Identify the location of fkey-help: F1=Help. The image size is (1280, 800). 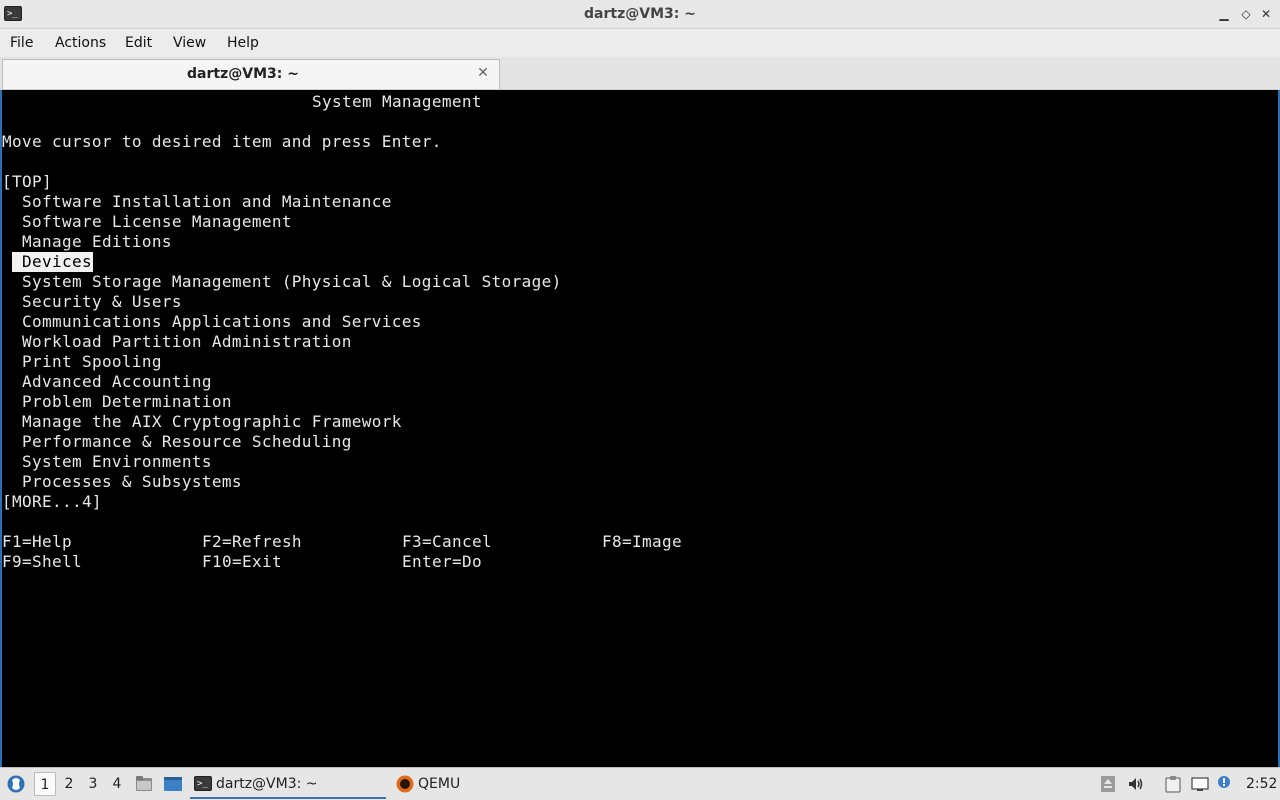
(37, 542).